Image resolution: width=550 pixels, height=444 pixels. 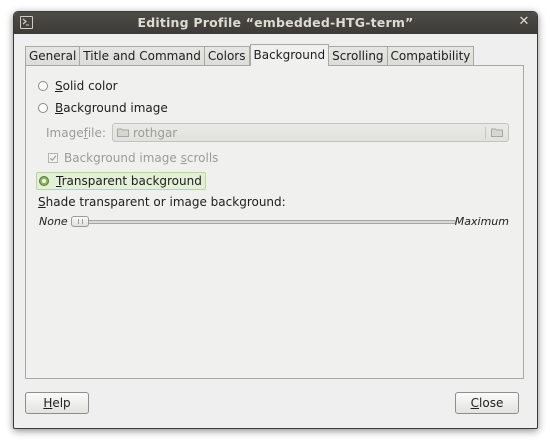 I want to click on solid-color-option: Solid color, so click(x=78, y=86).